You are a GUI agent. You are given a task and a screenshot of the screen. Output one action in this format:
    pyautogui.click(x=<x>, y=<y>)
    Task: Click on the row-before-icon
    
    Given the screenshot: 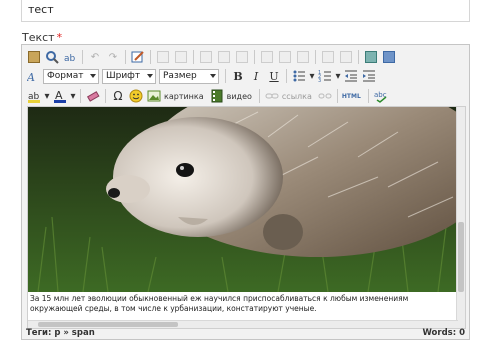 What is the action you would take?
    pyautogui.click(x=206, y=57)
    